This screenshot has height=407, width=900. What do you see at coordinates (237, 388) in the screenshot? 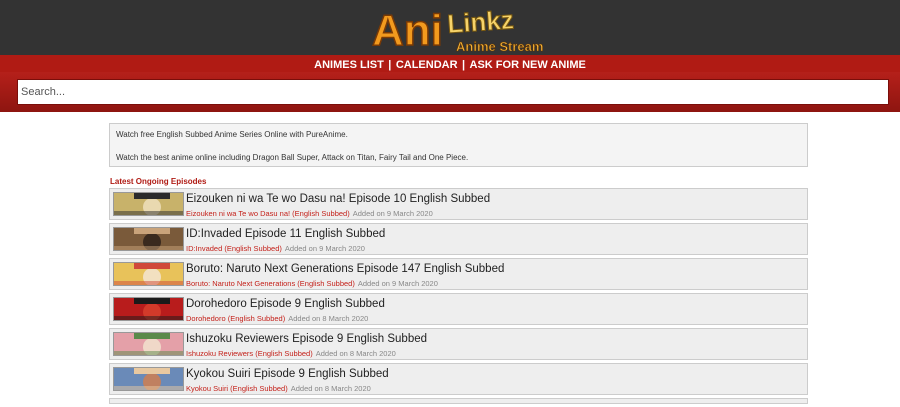
I see `series-link: Kyokou Suiri (English Subbed)` at bounding box center [237, 388].